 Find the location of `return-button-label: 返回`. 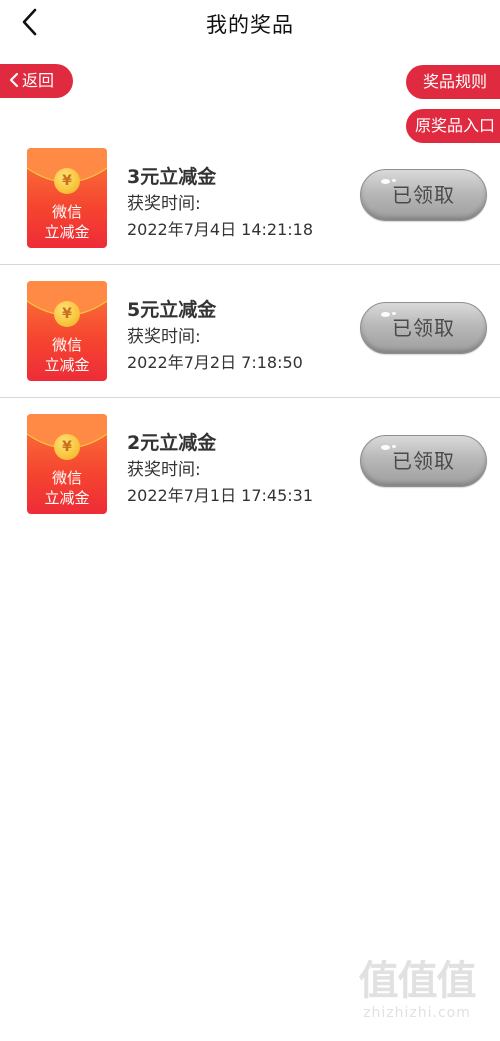

return-button-label: 返回 is located at coordinates (38, 80).